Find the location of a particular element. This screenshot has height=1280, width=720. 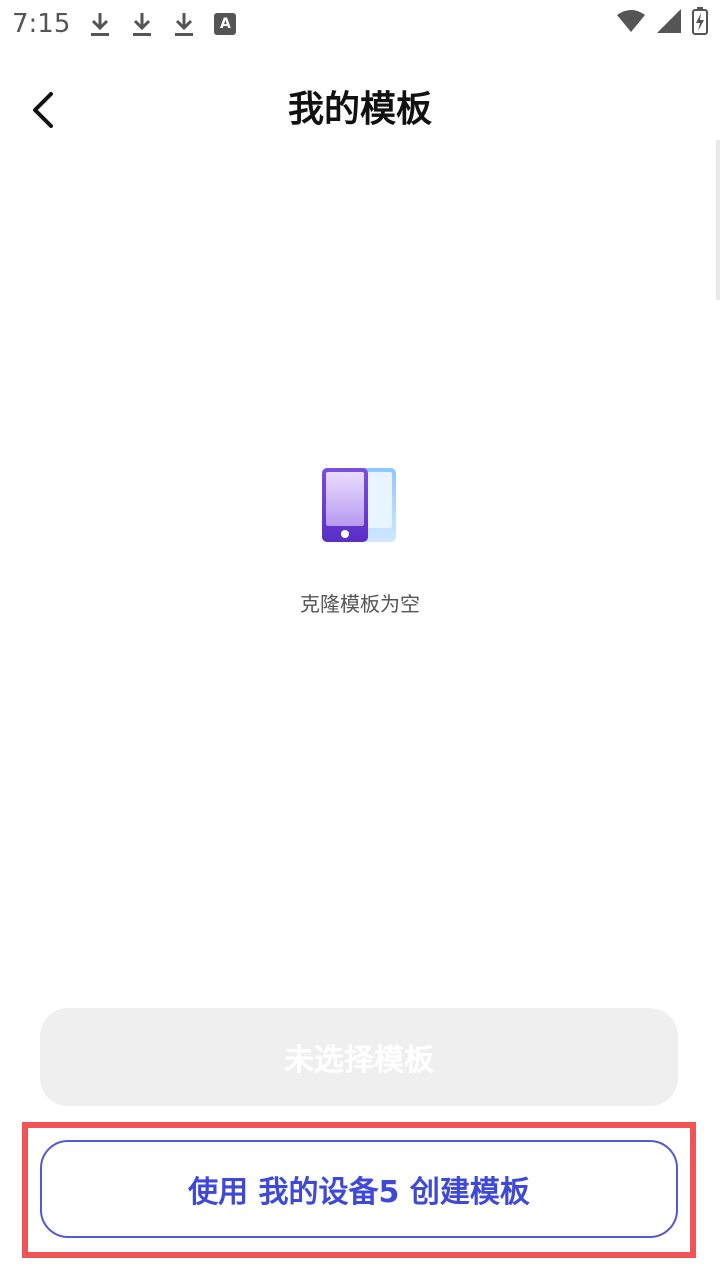

create-template-button: 使用 我的设备5 创建模板 is located at coordinates (359, 1189).